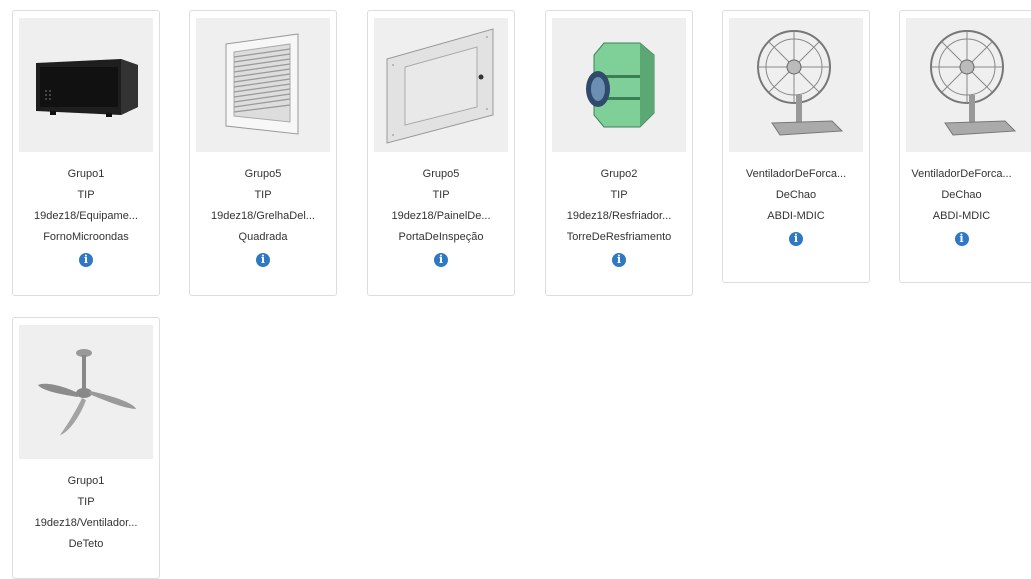 The height and width of the screenshot is (579, 1031). I want to click on name-label: DeTeto, so click(86, 544).